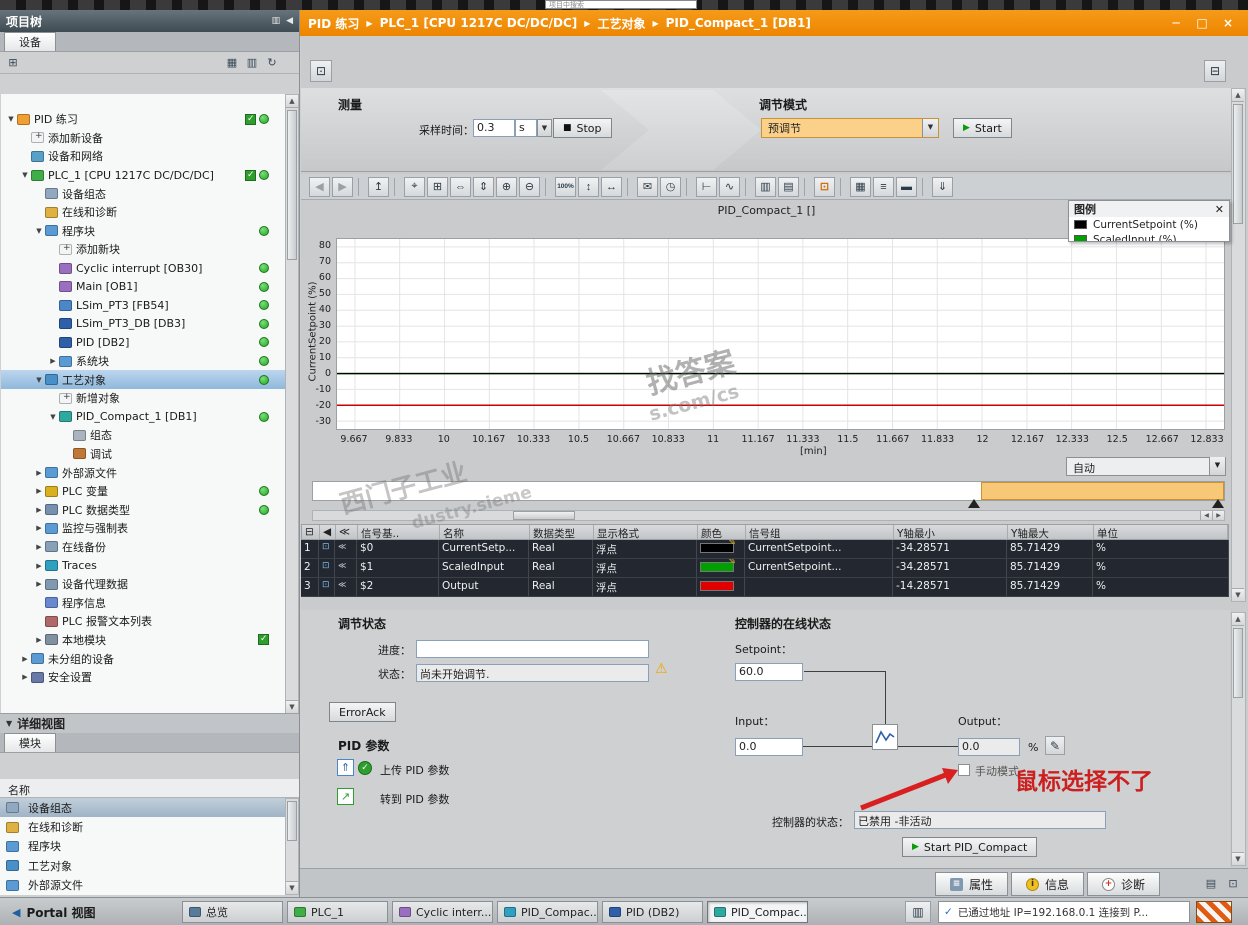  What do you see at coordinates (1124, 884) in the screenshot?
I see `tab-diagnostics: + 诊断` at bounding box center [1124, 884].